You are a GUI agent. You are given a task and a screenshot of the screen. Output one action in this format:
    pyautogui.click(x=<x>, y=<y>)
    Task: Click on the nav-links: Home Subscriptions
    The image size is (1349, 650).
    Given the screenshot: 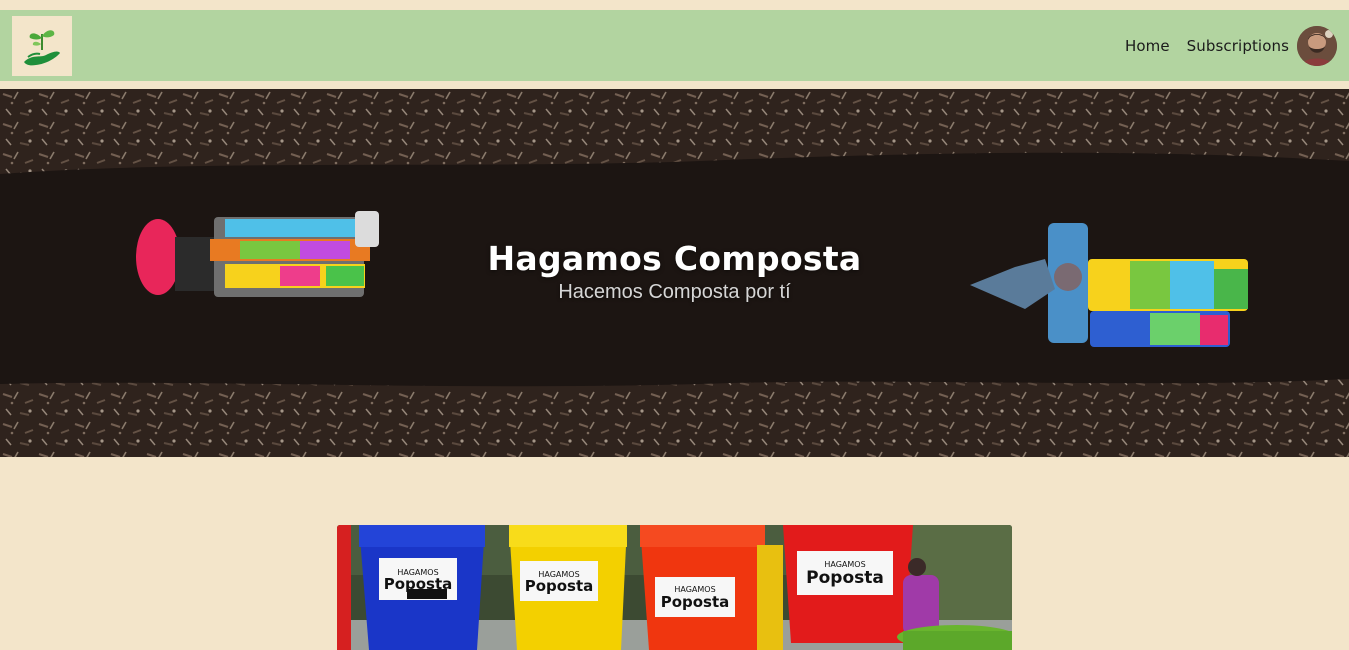 What is the action you would take?
    pyautogui.click(x=1231, y=45)
    